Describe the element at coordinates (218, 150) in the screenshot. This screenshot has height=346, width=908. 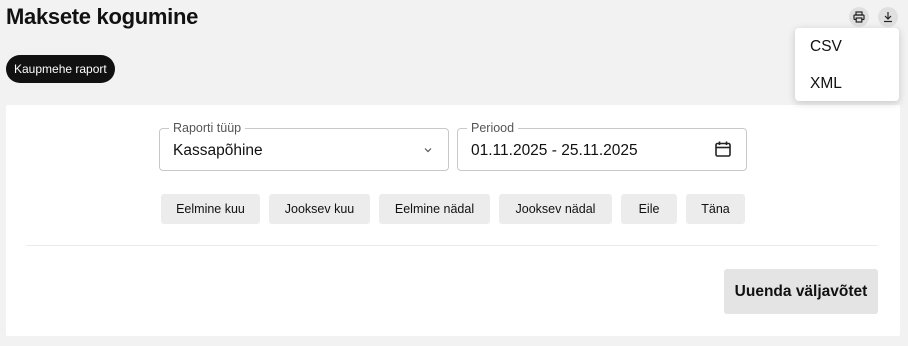
I see `report-type-value: Kassapõhine` at that location.